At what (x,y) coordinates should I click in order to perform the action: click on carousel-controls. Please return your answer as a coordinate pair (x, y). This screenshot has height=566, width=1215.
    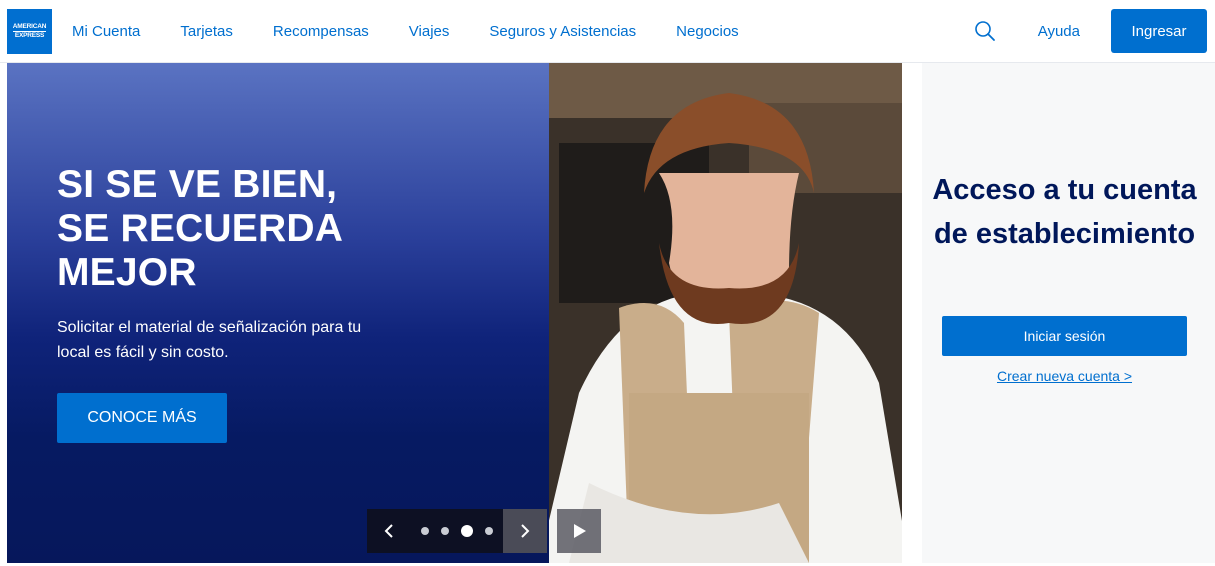
    Looking at the image, I should click on (484, 531).